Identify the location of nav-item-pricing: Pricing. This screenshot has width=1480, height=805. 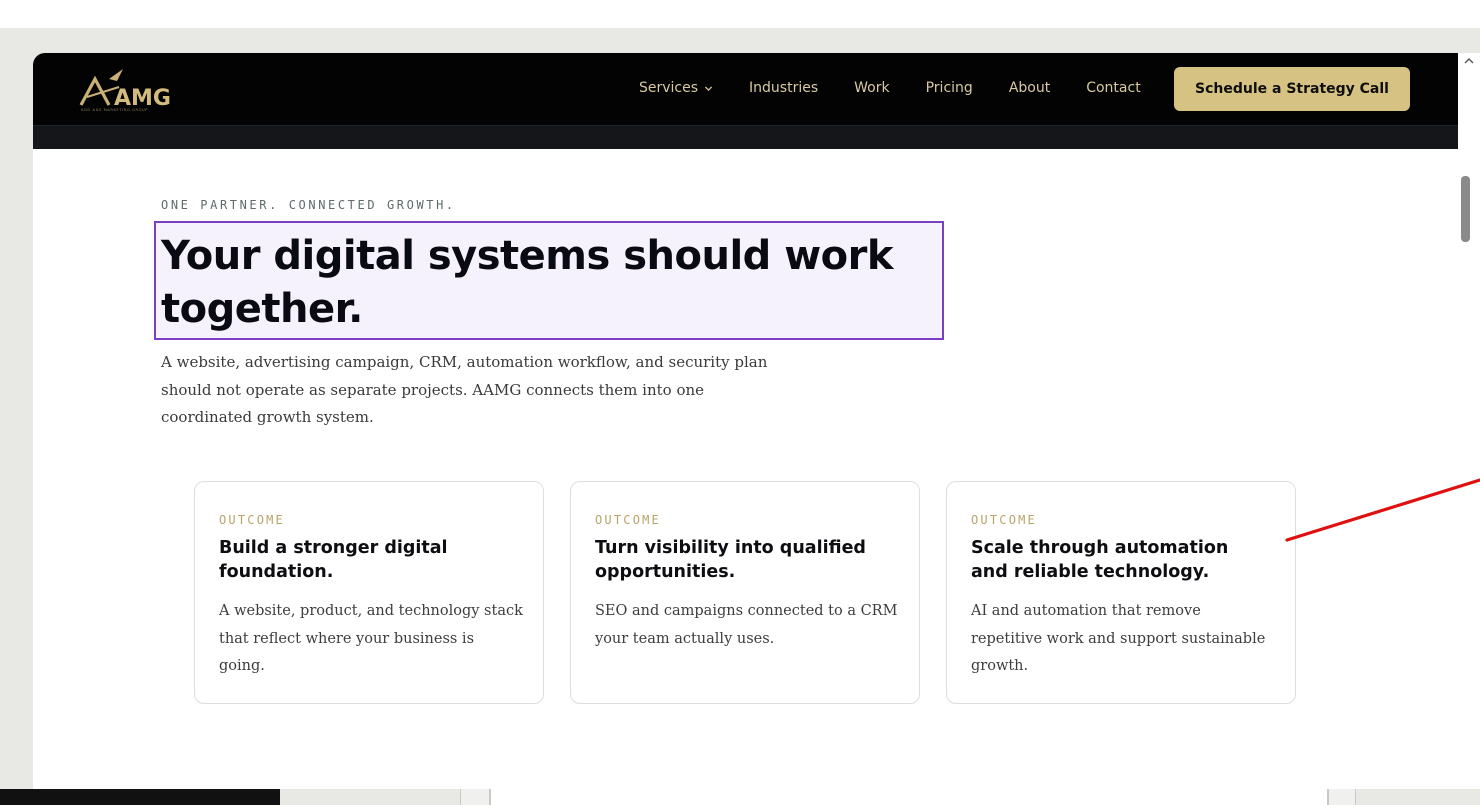
(949, 88).